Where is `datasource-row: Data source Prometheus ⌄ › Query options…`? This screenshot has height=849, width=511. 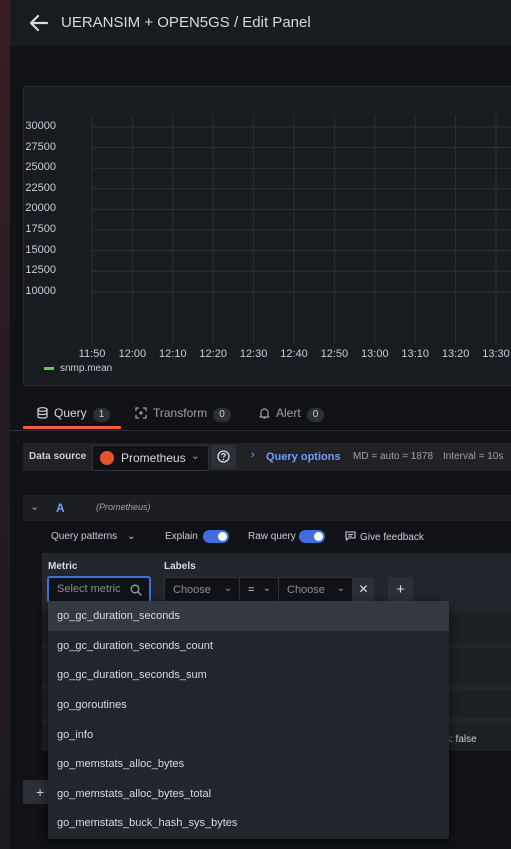 datasource-row: Data source Prometheus ⌄ › Query options… is located at coordinates (267, 457).